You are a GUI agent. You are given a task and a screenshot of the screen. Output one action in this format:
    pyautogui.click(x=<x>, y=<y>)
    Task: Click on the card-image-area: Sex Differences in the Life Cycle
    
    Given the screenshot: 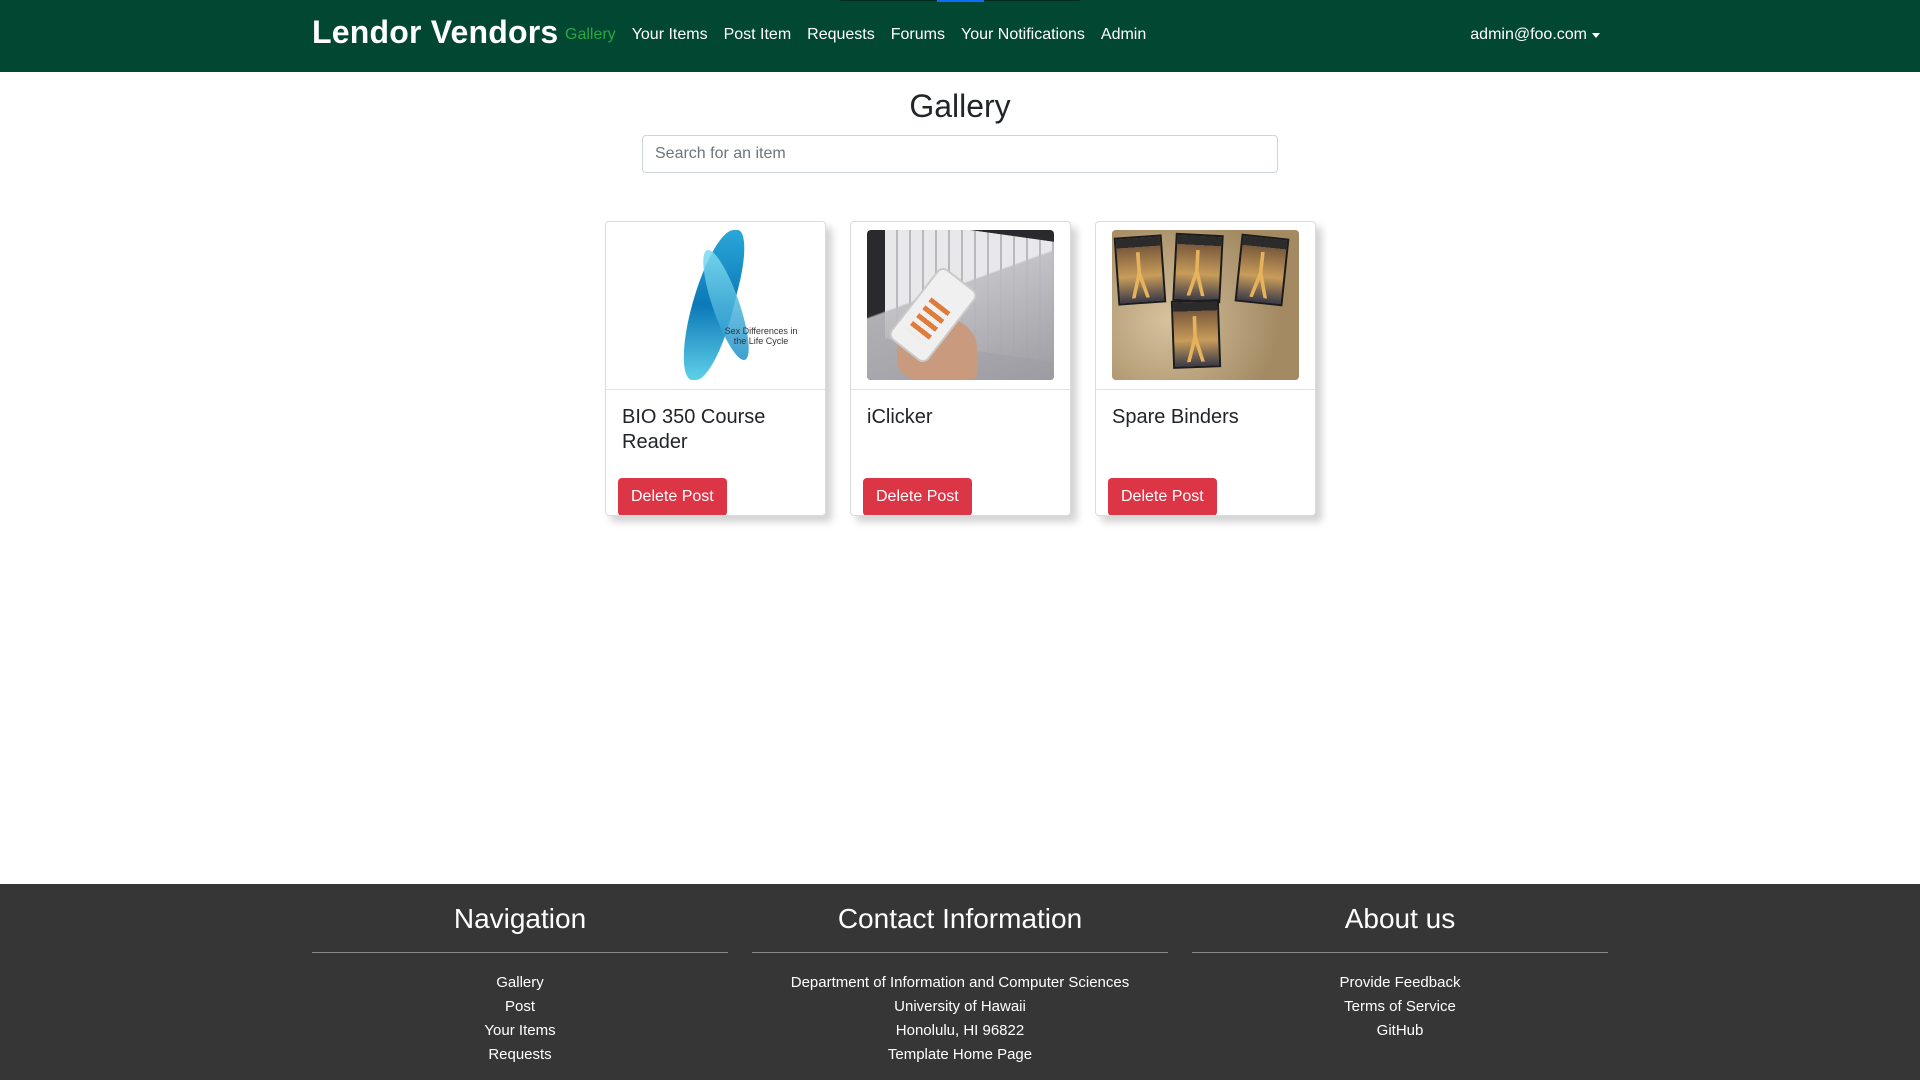 What is the action you would take?
    pyautogui.click(x=715, y=306)
    